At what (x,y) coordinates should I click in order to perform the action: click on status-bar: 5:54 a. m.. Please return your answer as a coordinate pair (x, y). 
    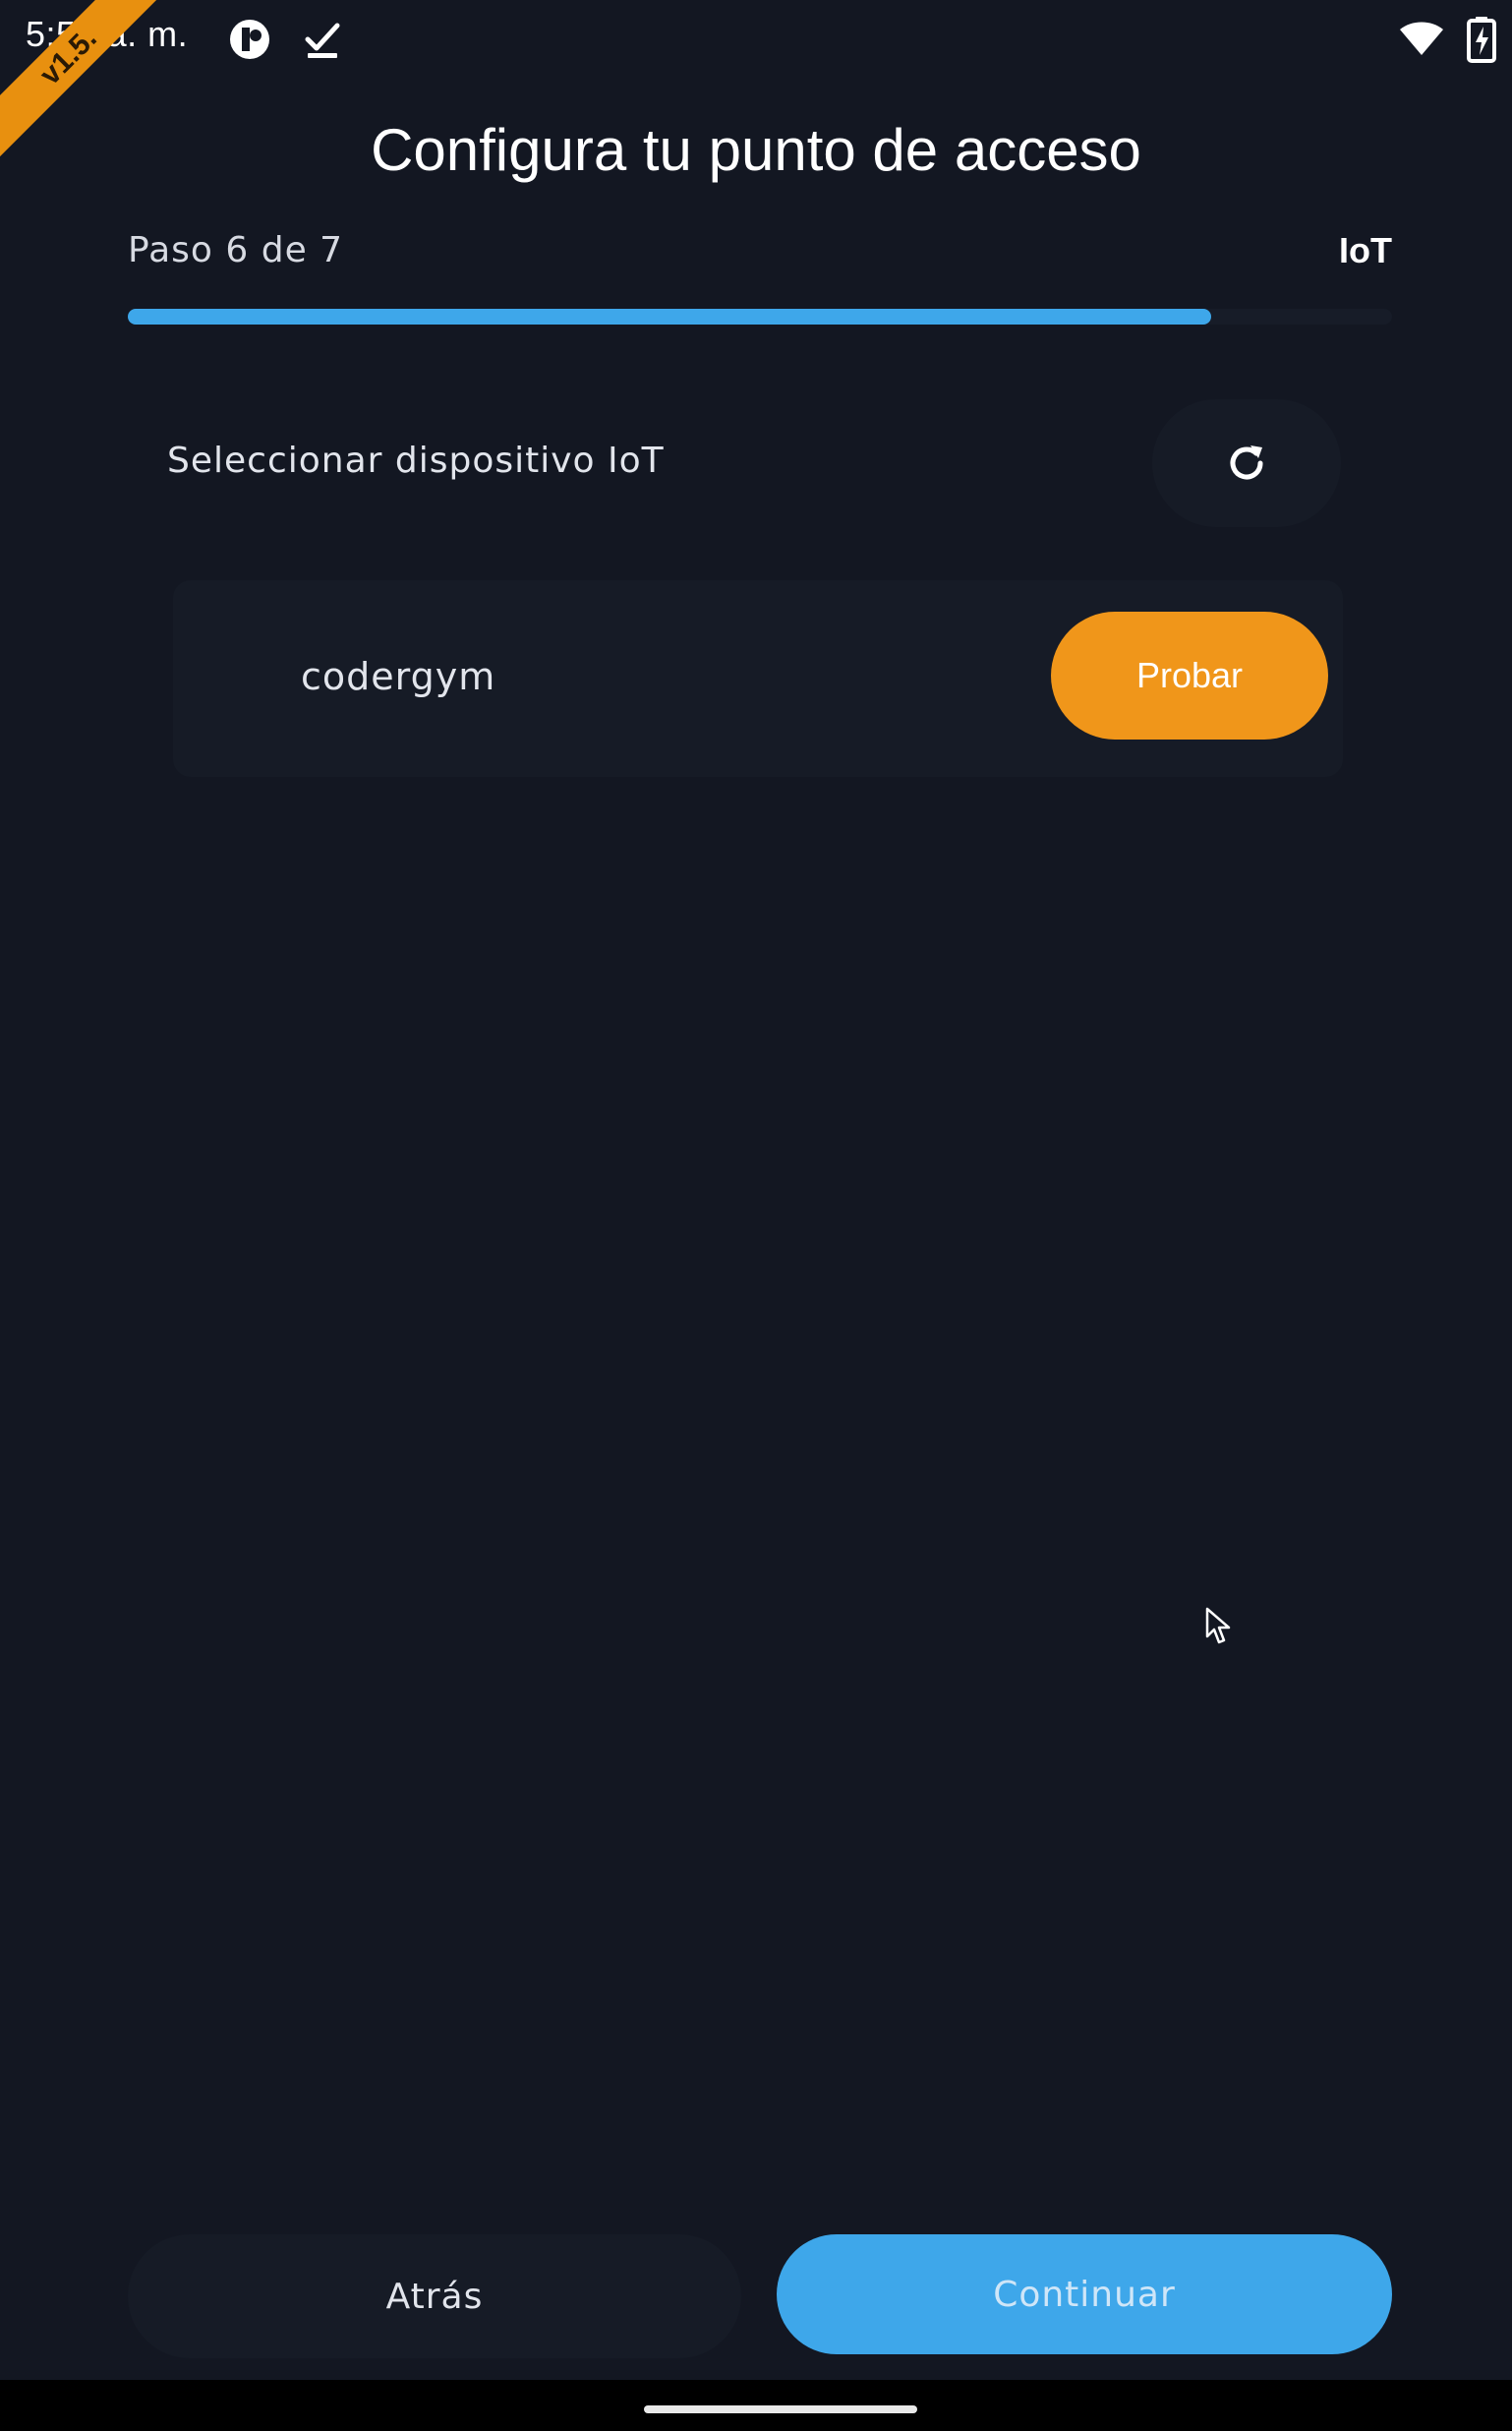
    Looking at the image, I should click on (756, 39).